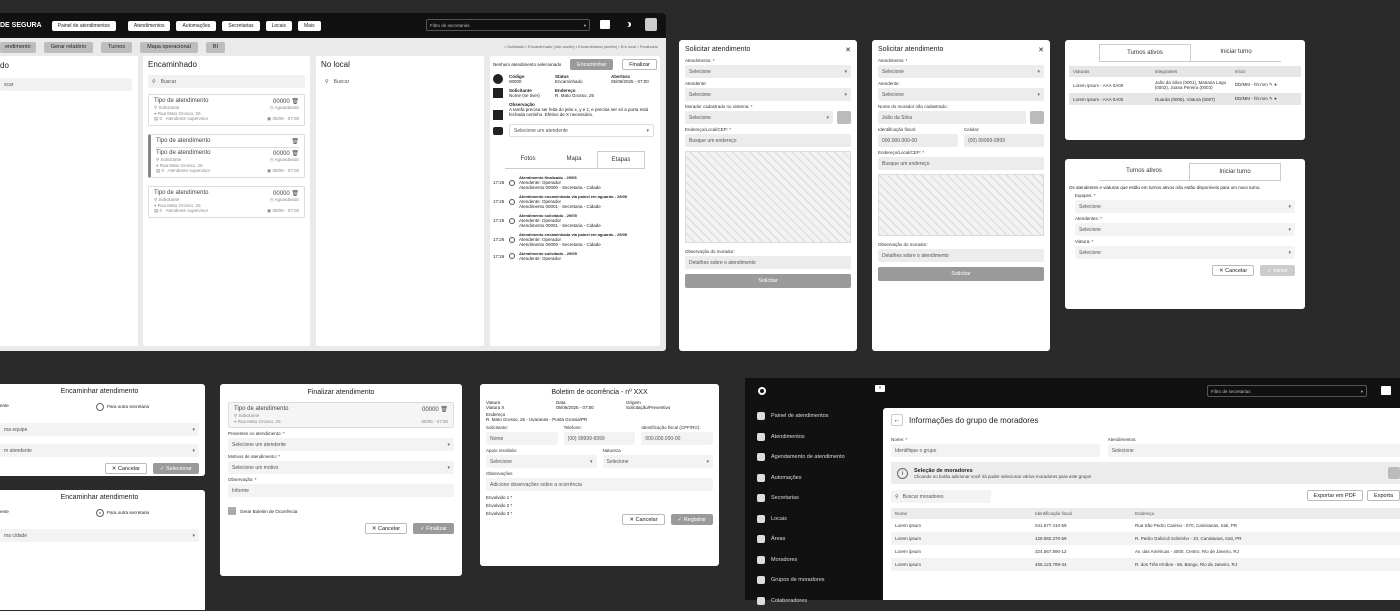  Describe the element at coordinates (628, 24) in the screenshot. I see `moon-icon` at that location.